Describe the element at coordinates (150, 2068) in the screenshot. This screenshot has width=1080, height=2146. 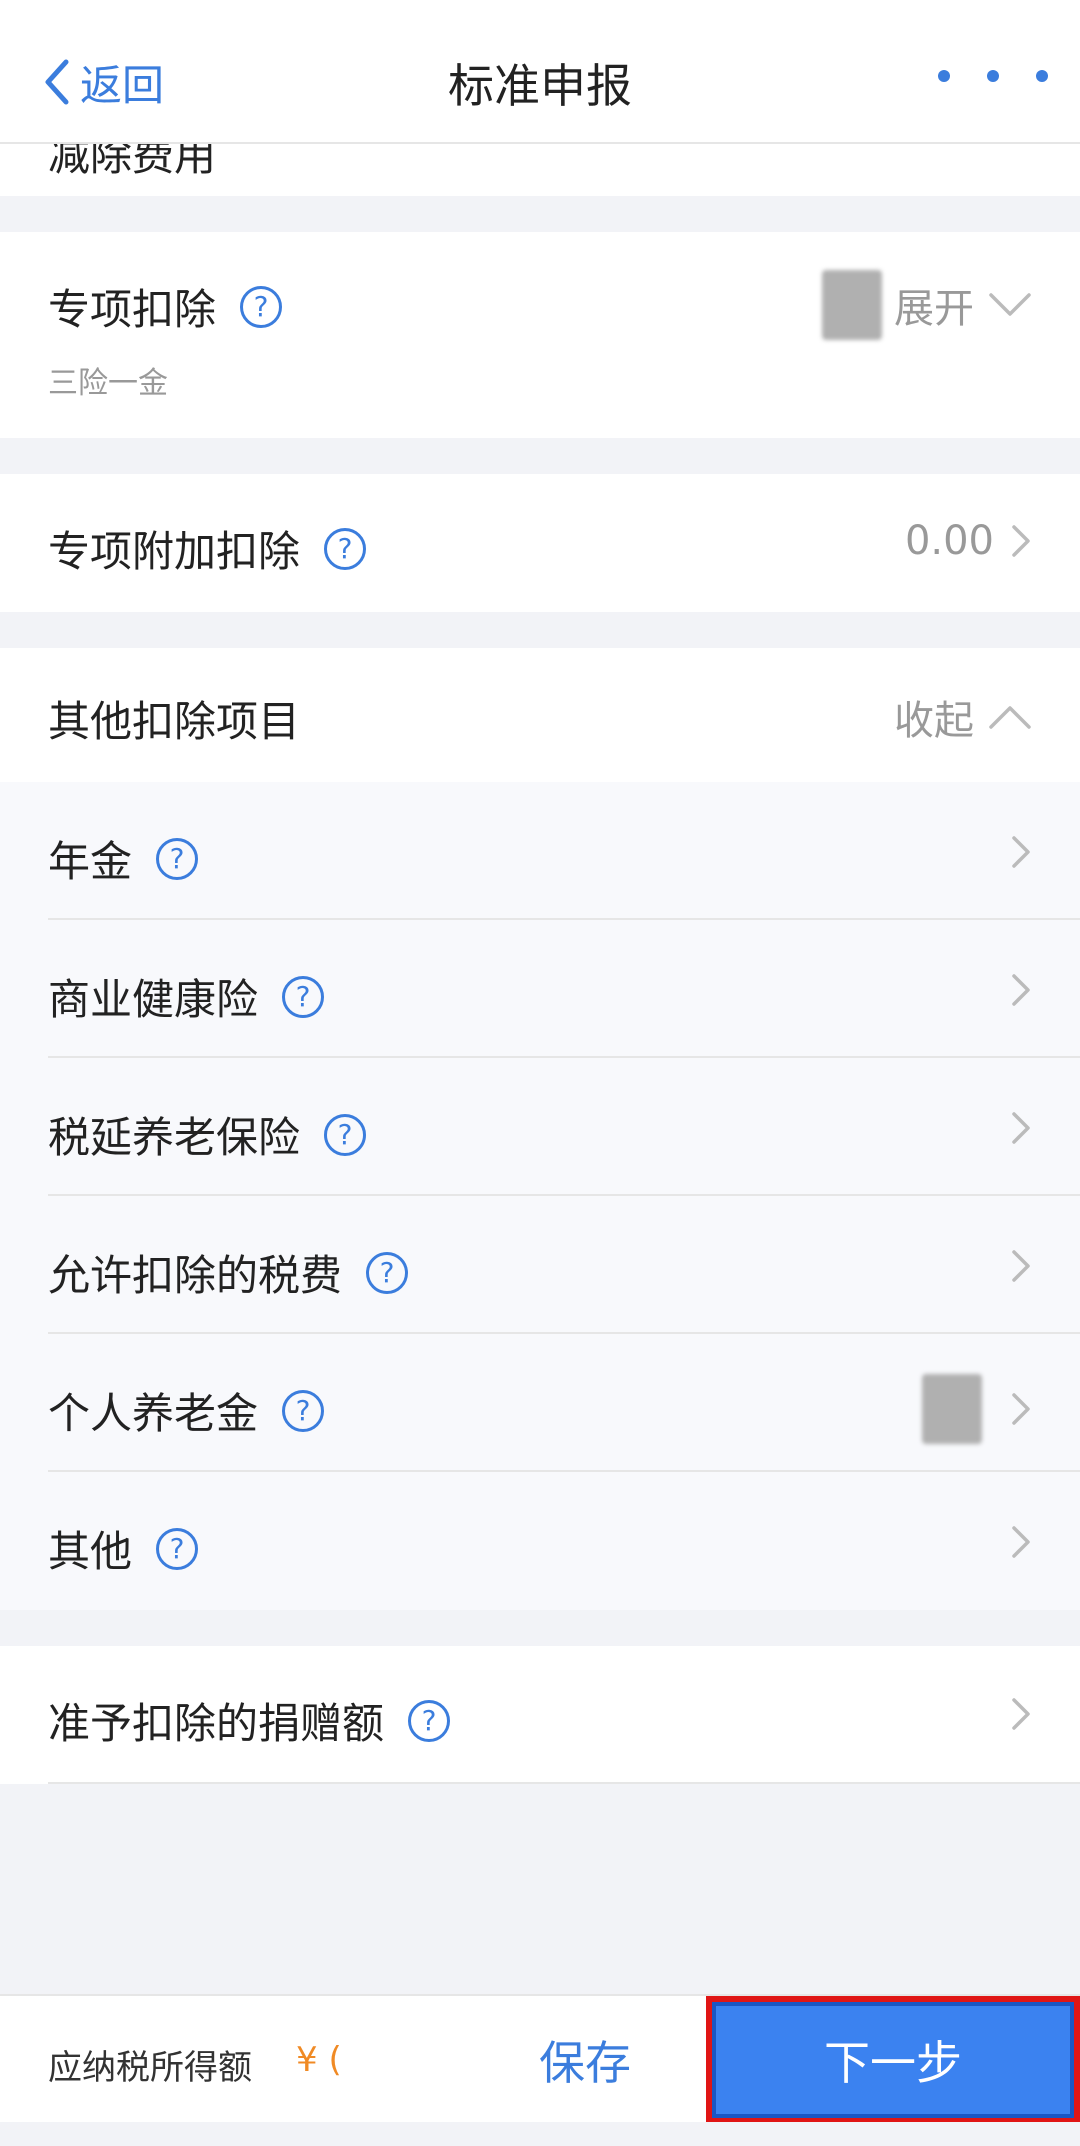
I see `taxable-income-label: 应纳税所得额` at that location.